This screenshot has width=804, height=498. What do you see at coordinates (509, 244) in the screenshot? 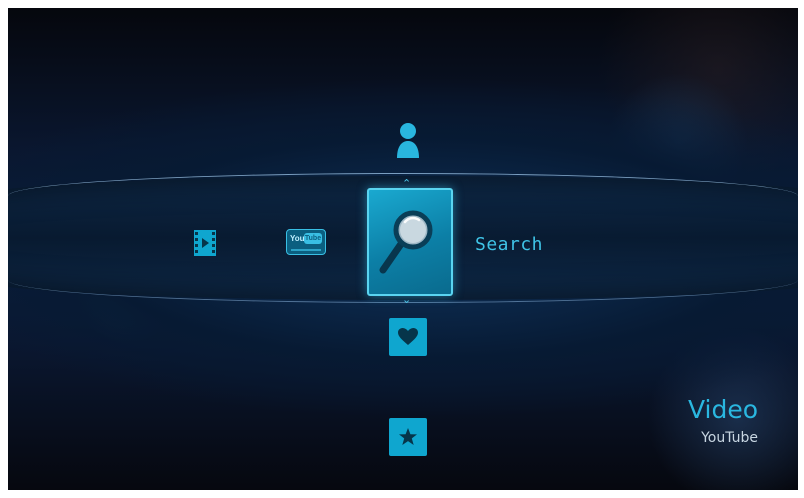
I see `selected-item-label: Search` at bounding box center [509, 244].